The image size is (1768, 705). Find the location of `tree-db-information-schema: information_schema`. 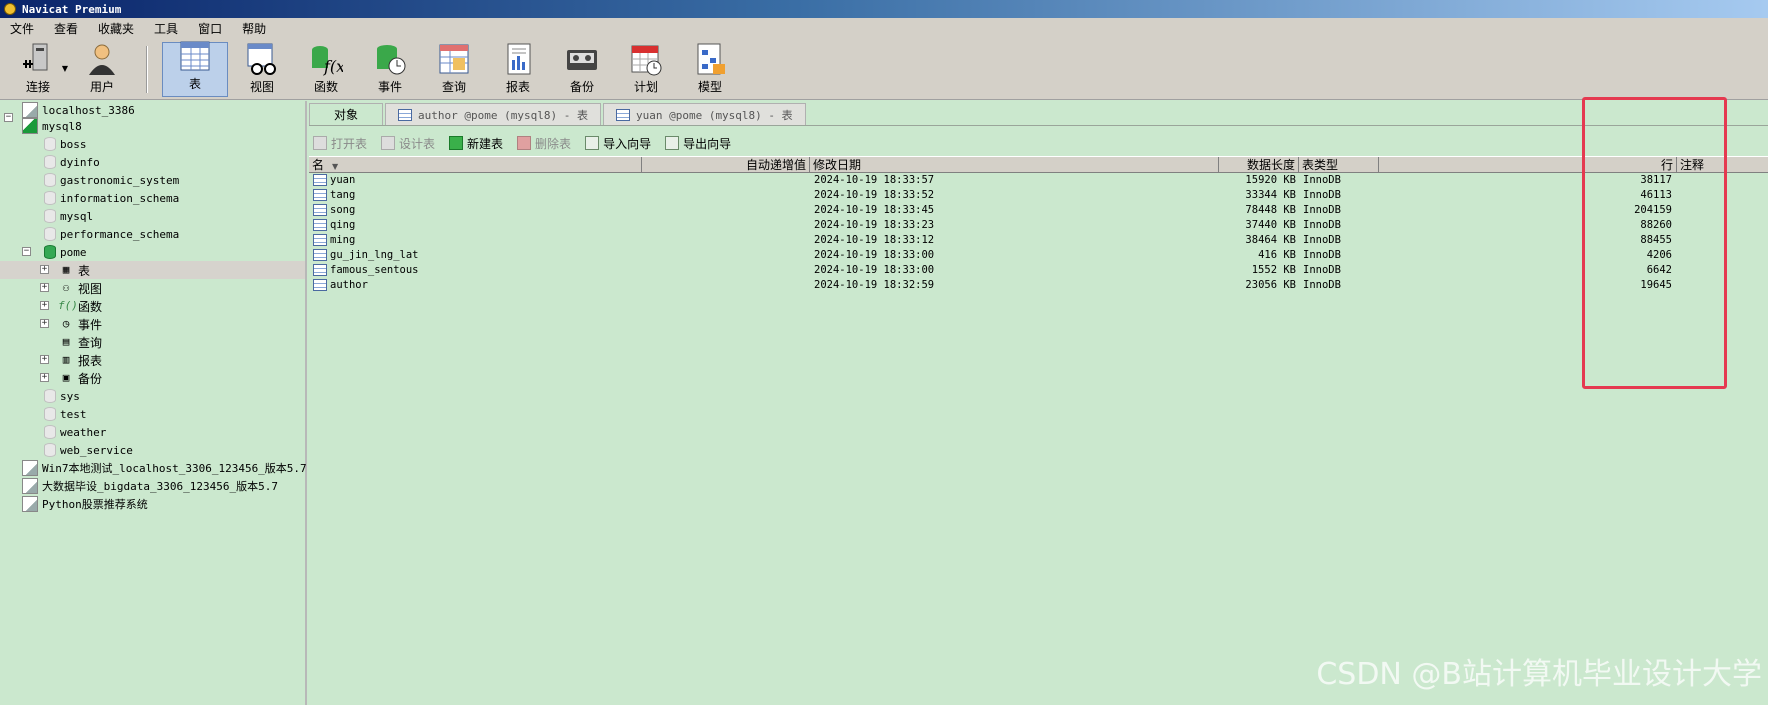

tree-db-information-schema: information_schema is located at coordinates (110, 198).